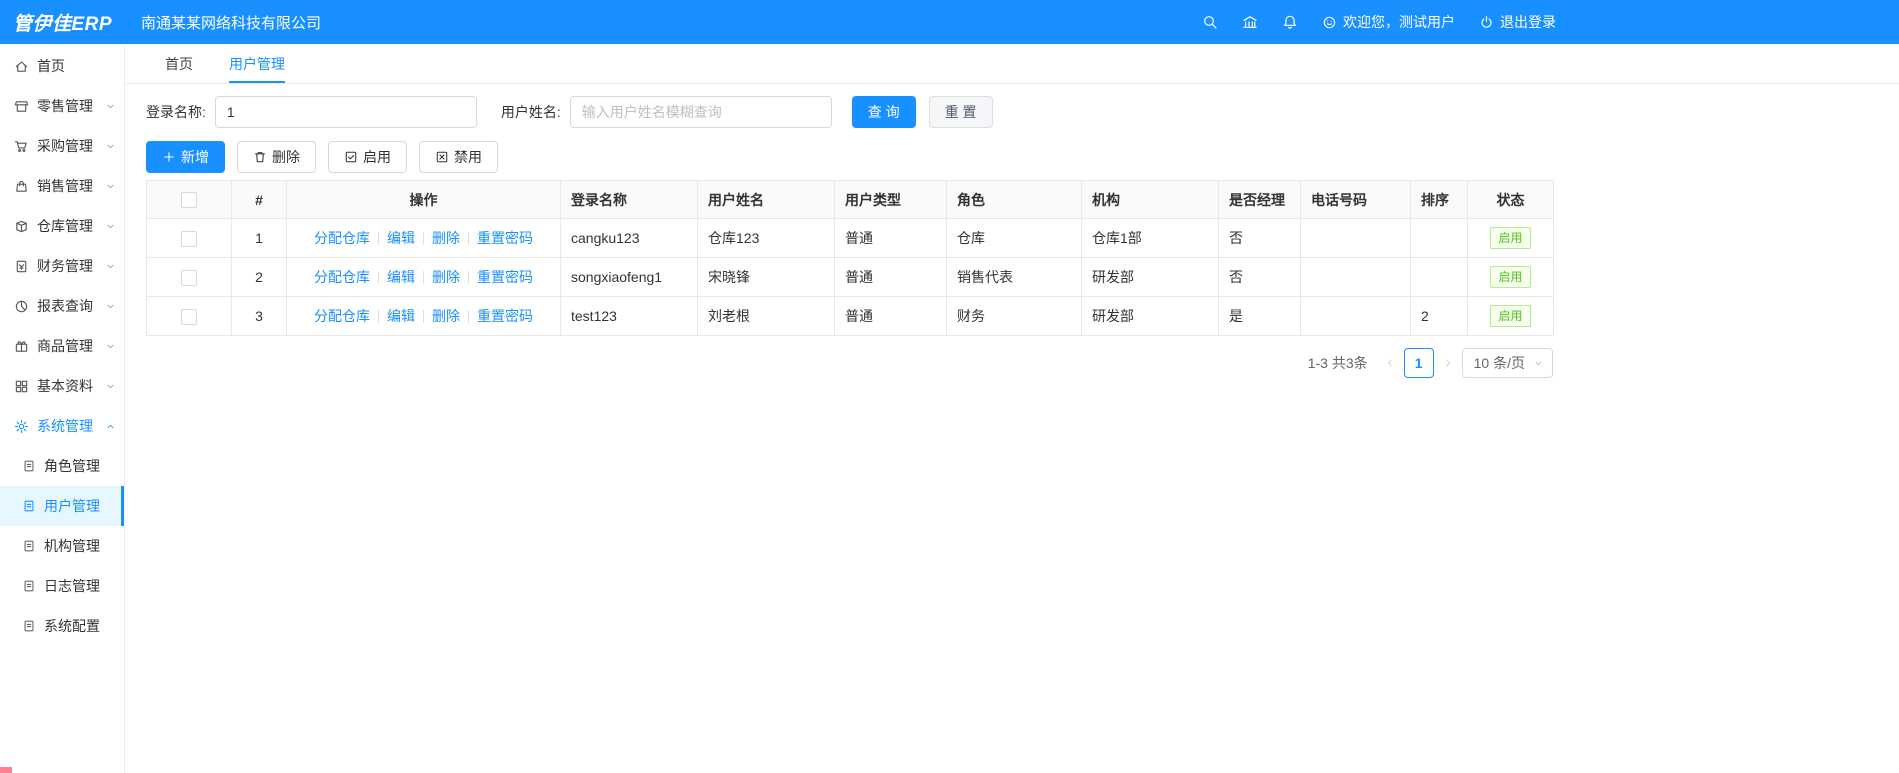  Describe the element at coordinates (883, 112) in the screenshot. I see `search-button: 查 询` at that location.